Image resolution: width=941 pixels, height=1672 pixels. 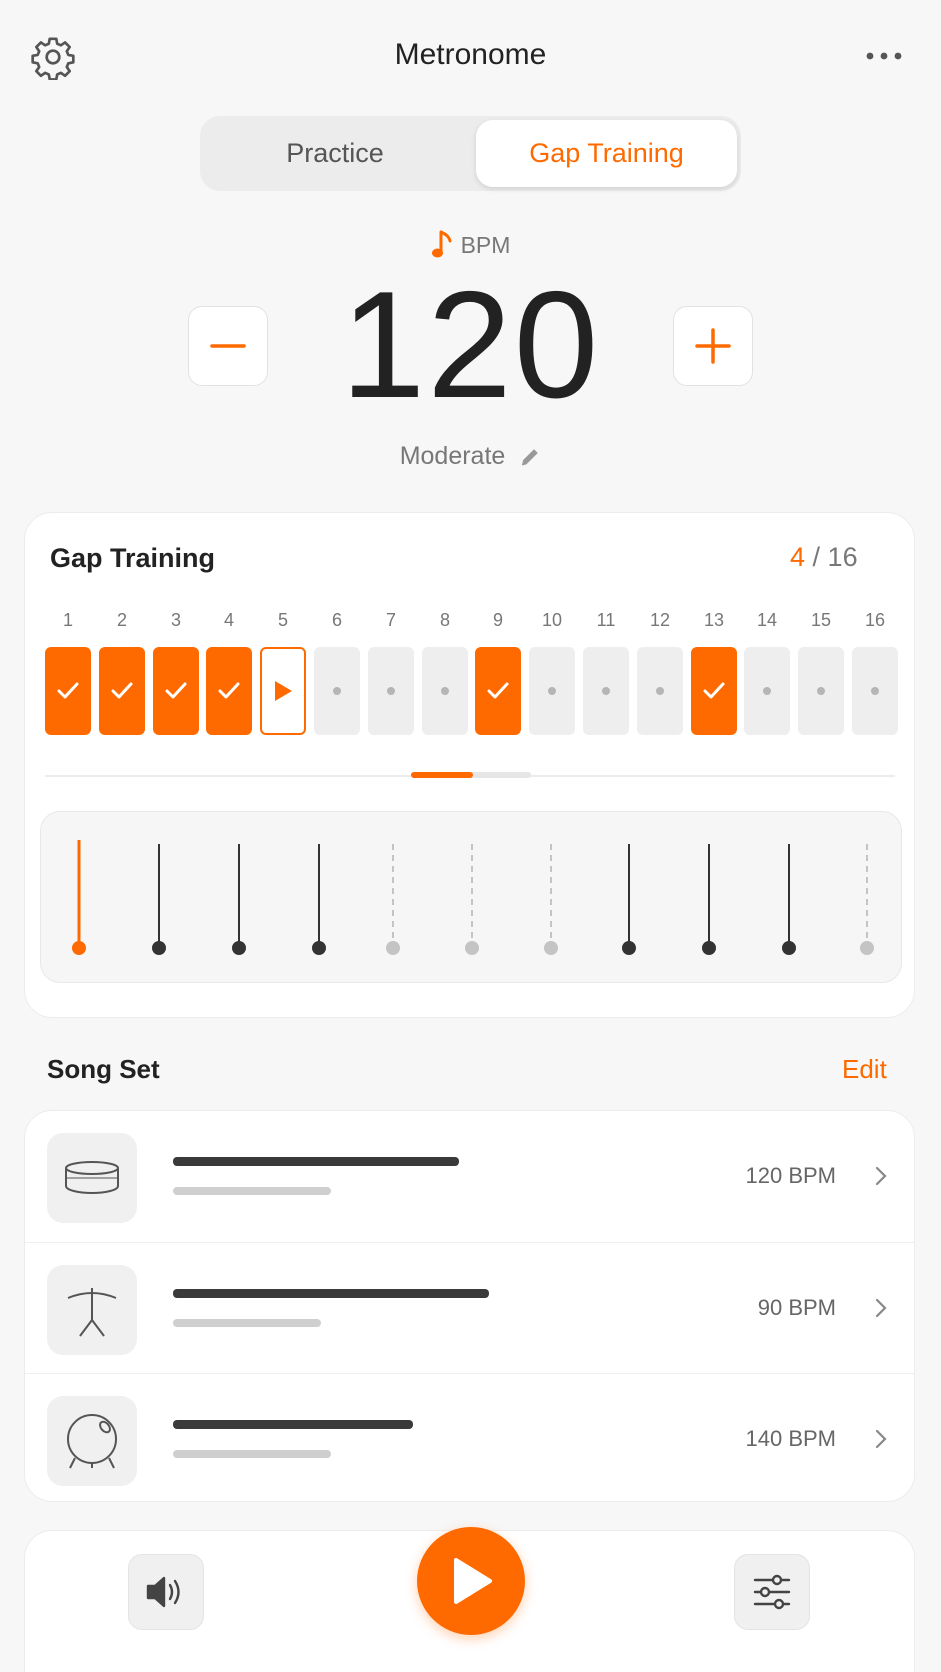 What do you see at coordinates (470, 54) in the screenshot?
I see `page-title: Metronome` at bounding box center [470, 54].